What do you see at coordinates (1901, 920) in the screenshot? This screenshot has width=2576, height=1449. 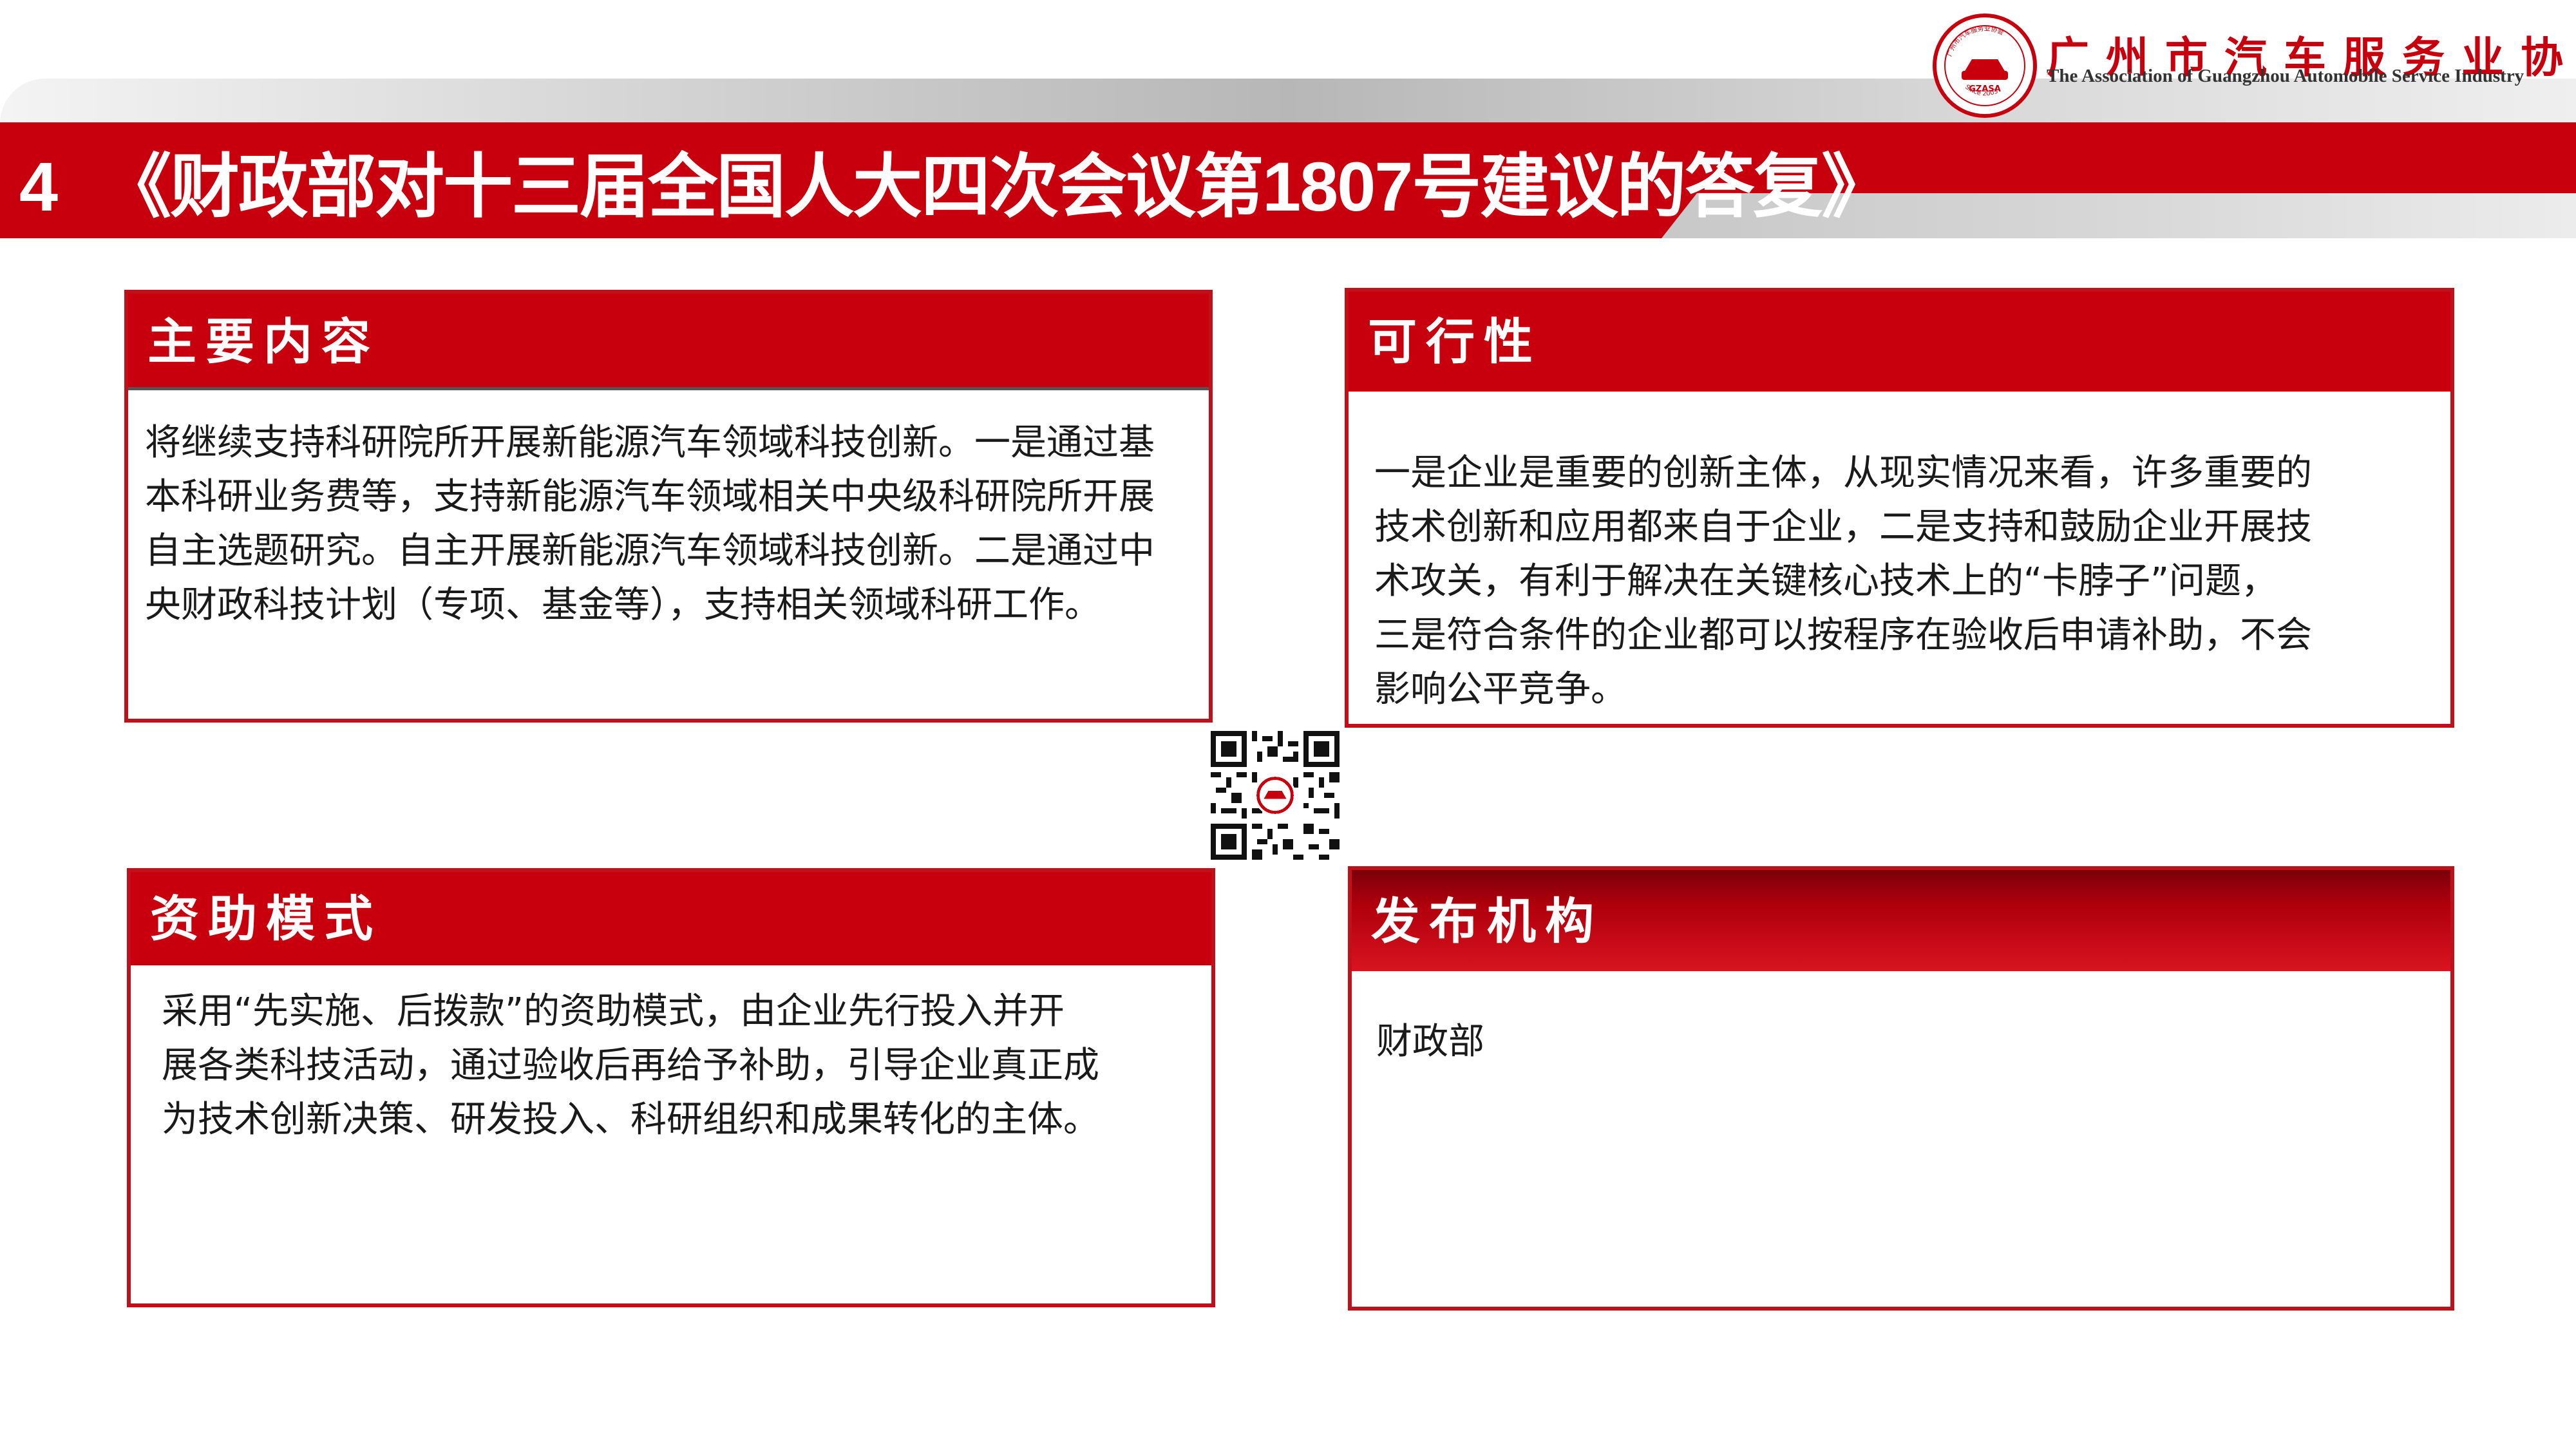 I see `publisher-heading: 发布机构` at bounding box center [1901, 920].